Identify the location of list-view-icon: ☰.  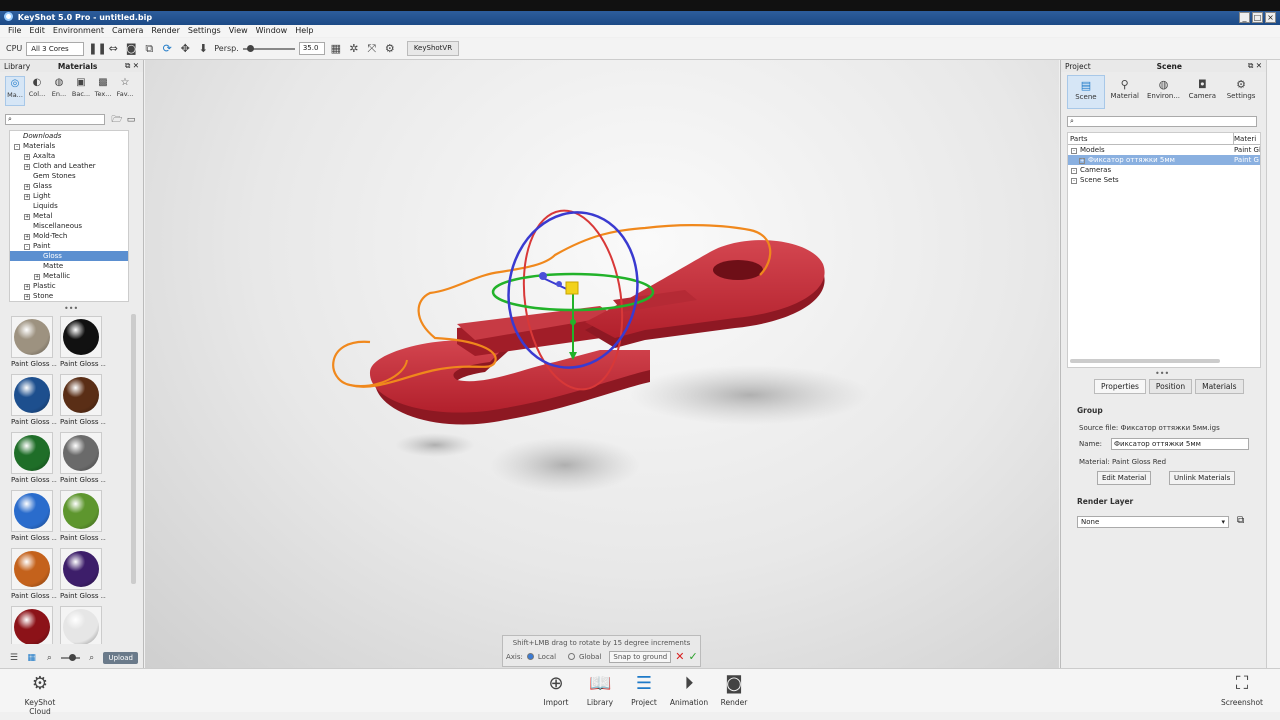
(14, 658).